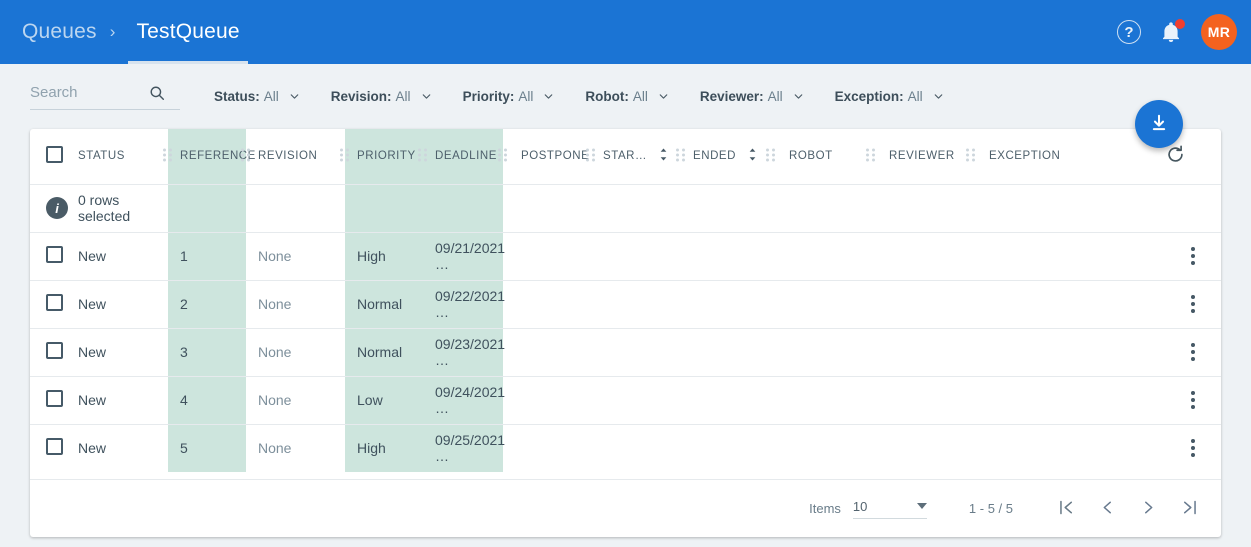 Image resolution: width=1251 pixels, height=547 pixels. I want to click on header-actions: ? MR, so click(1177, 32).